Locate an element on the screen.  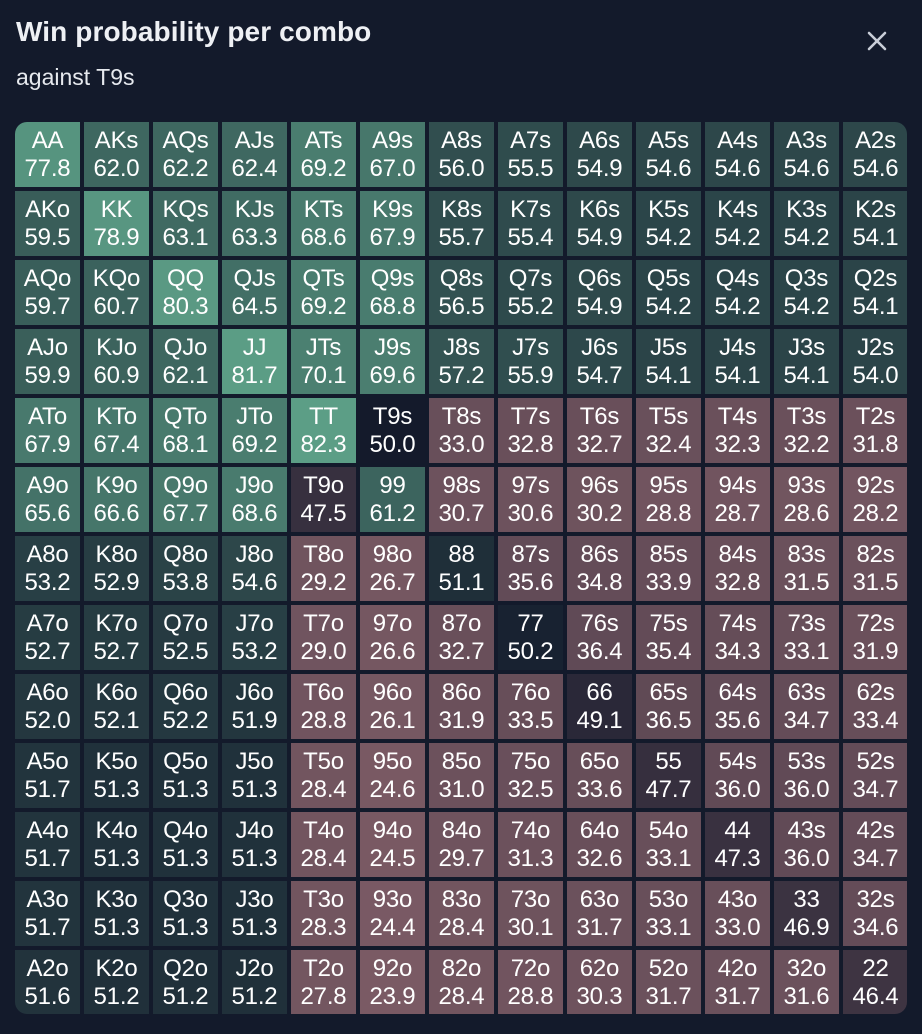
heatmap-cell: 85s 33.9 is located at coordinates (668, 568).